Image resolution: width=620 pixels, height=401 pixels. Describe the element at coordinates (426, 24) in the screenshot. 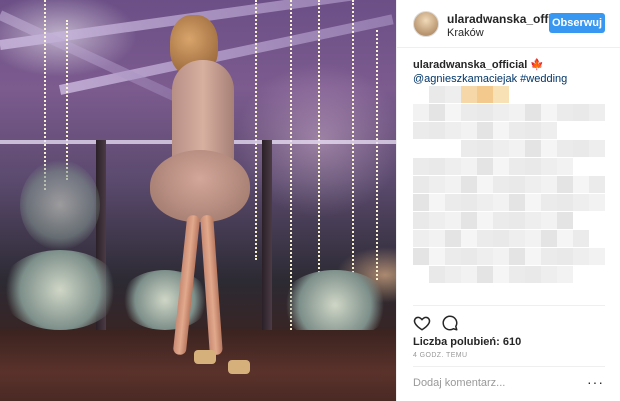

I see `avatar` at that location.